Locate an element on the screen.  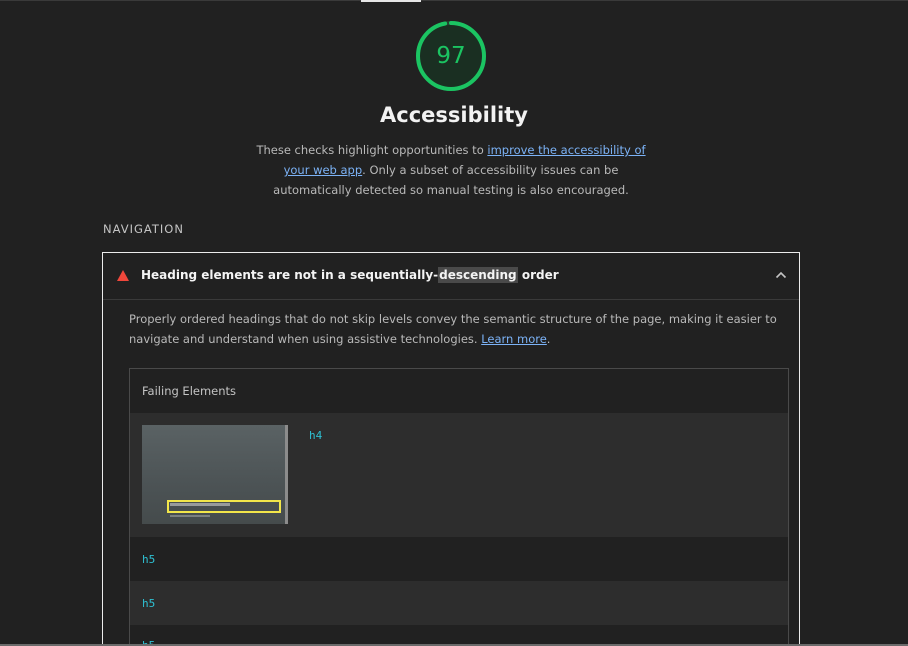
learn-more-link: Learn more is located at coordinates (514, 339).